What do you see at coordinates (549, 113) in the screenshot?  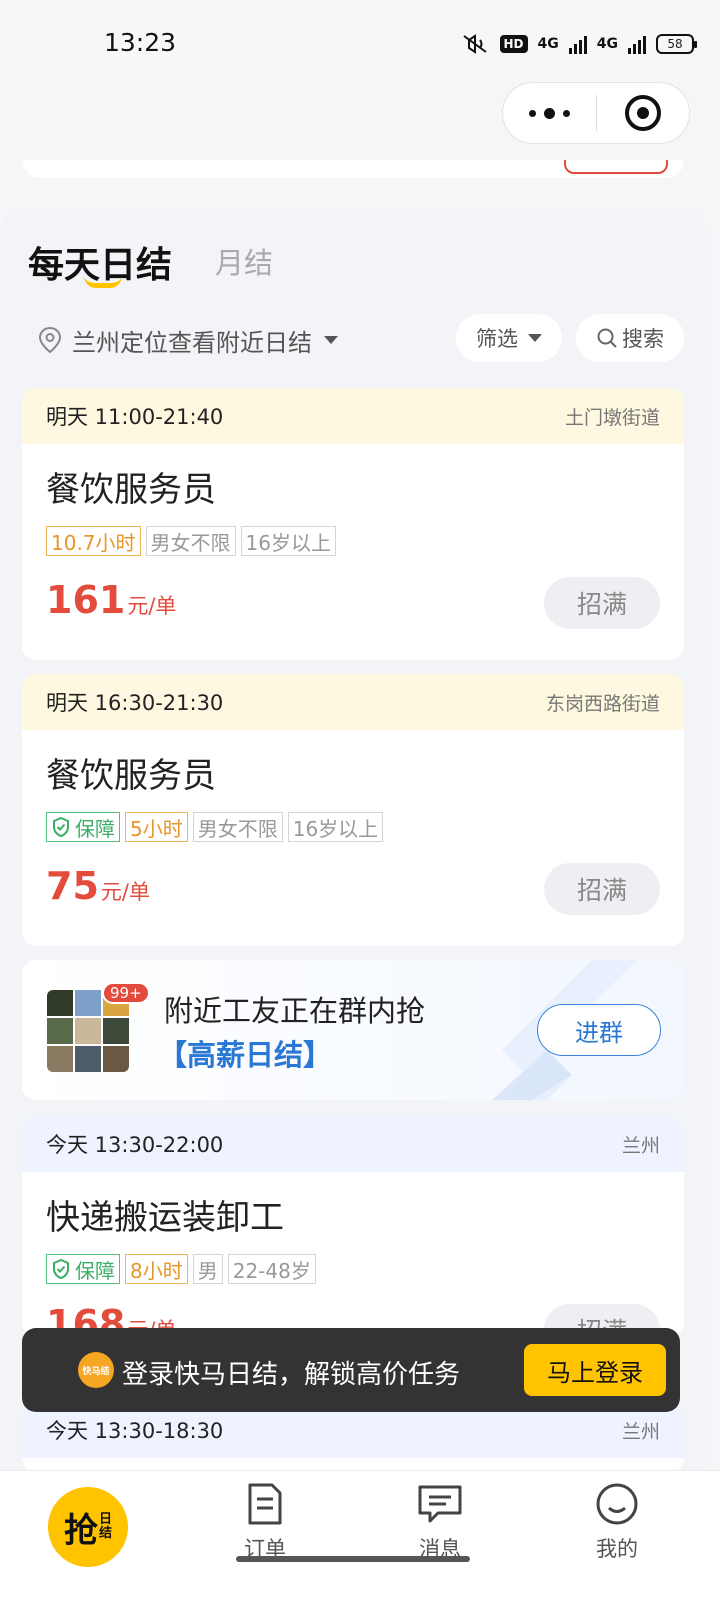 I see `more-dots-icon` at bounding box center [549, 113].